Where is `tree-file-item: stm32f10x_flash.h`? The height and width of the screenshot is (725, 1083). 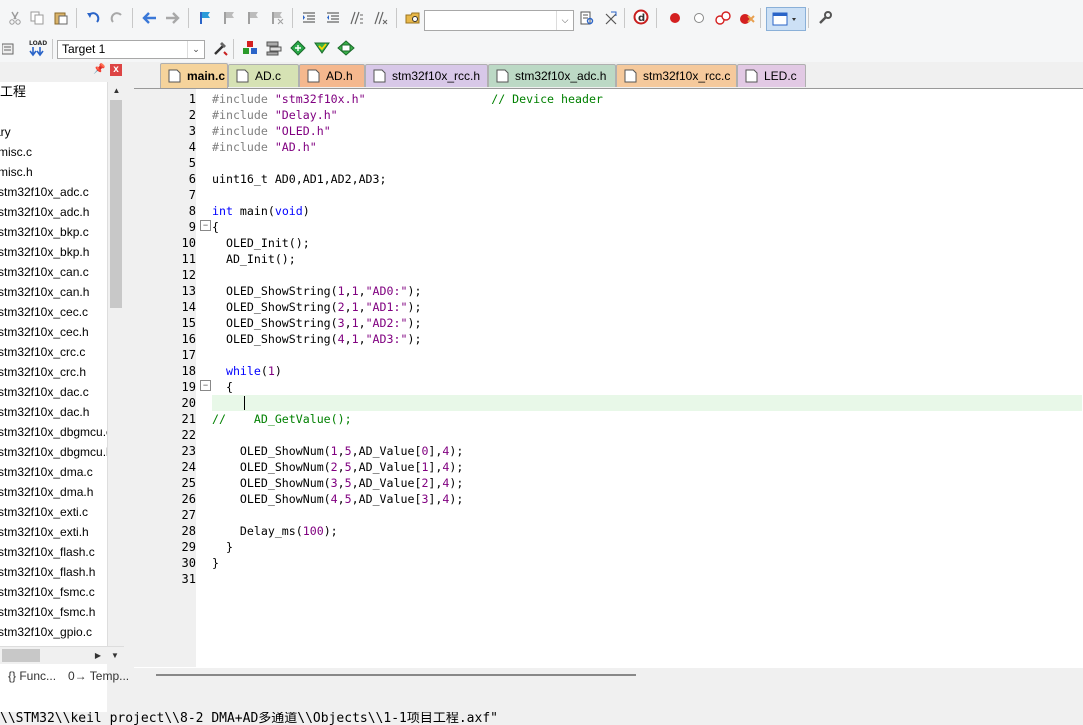 tree-file-item: stm32f10x_flash.h is located at coordinates (47, 572).